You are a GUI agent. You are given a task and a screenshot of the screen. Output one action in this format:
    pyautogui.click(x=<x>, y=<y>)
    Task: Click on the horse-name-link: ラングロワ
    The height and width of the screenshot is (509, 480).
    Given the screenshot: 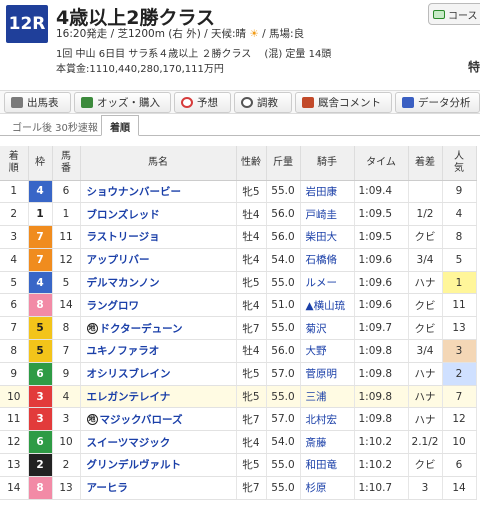 What is the action you would take?
    pyautogui.click(x=158, y=305)
    